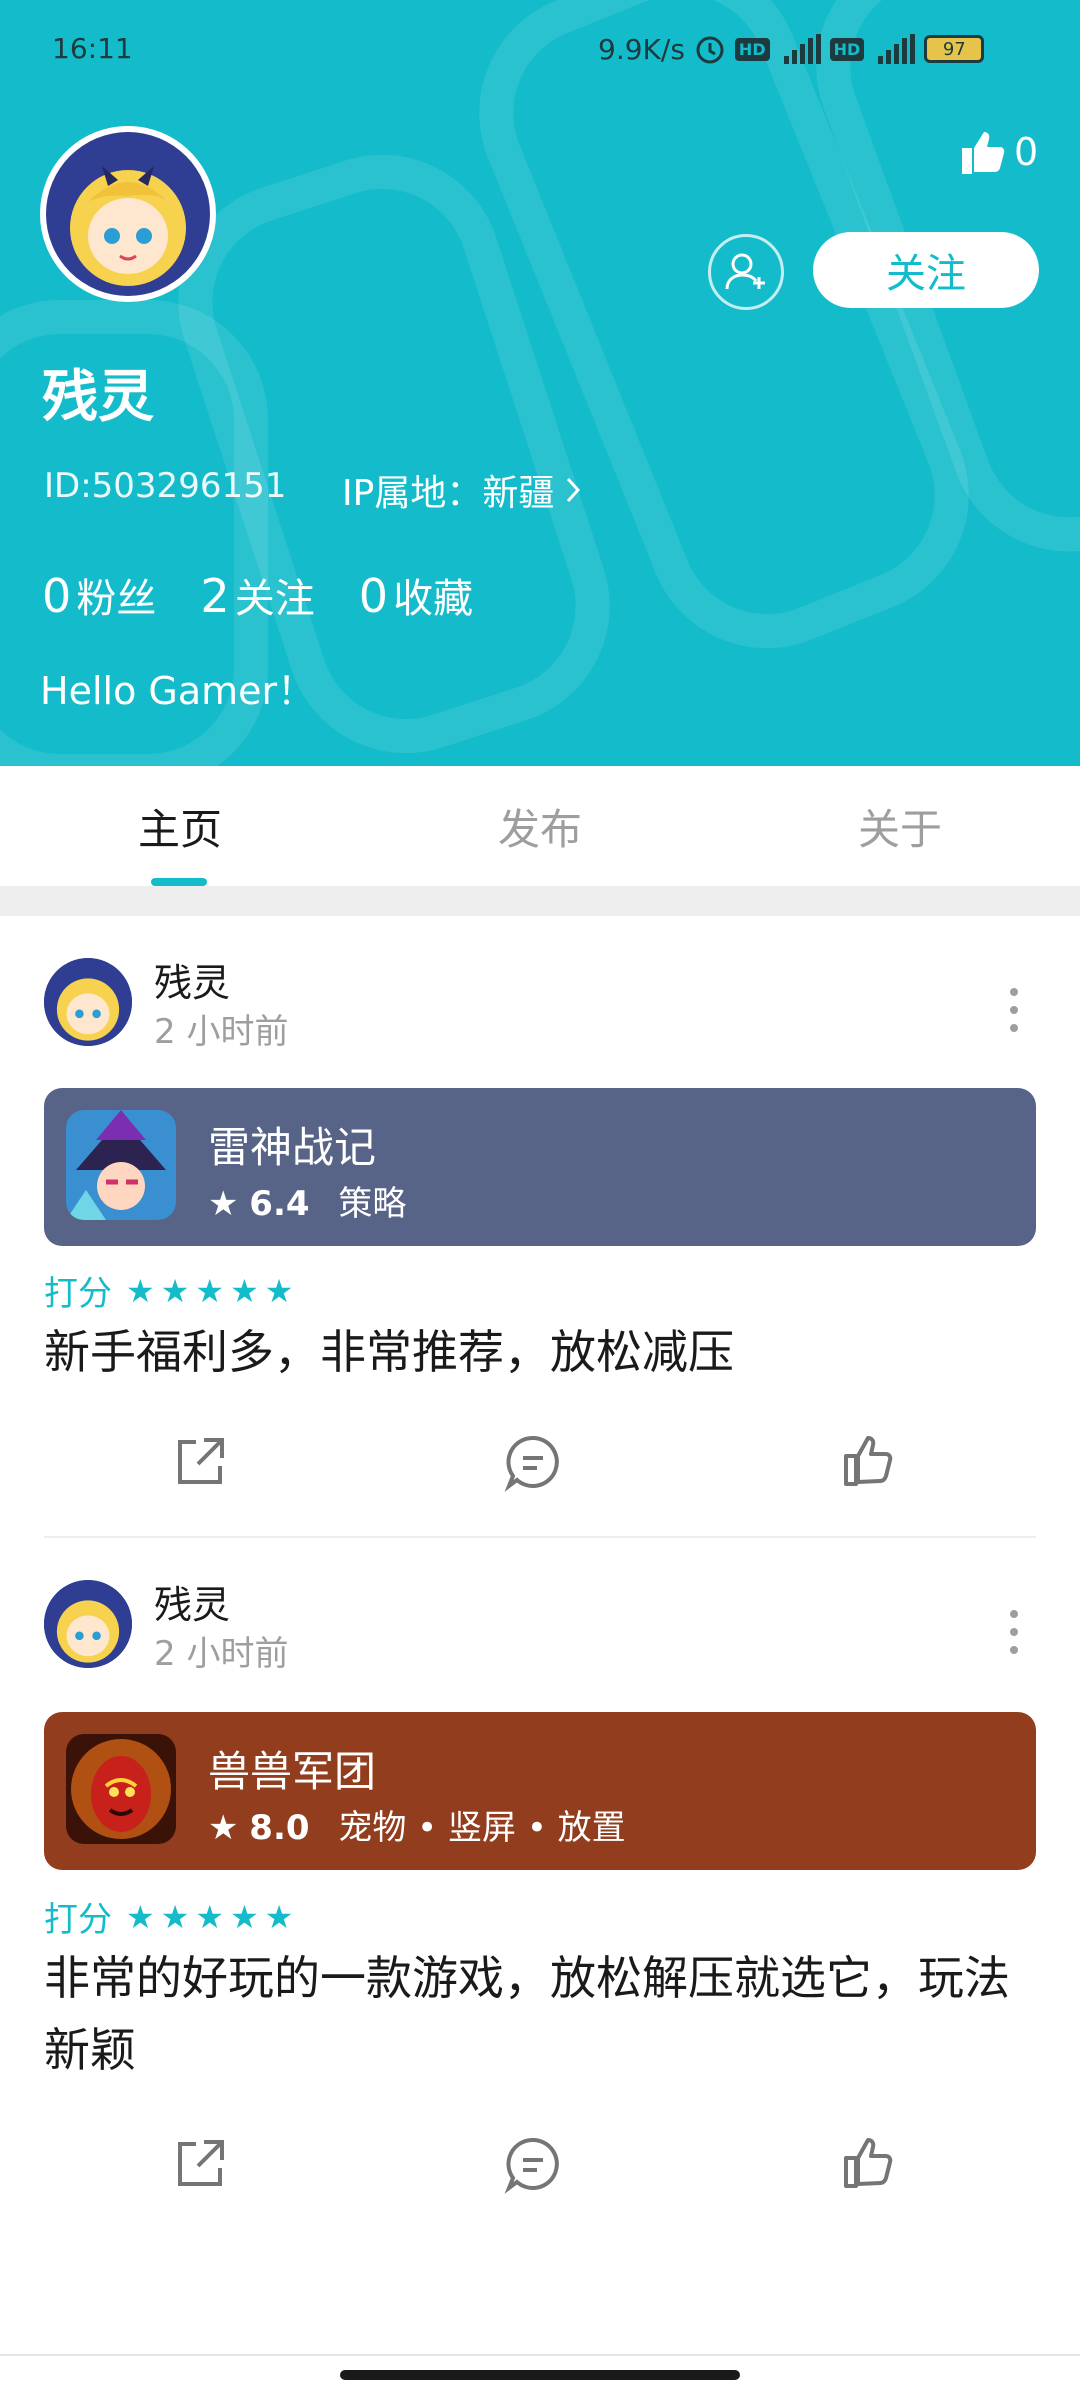  Describe the element at coordinates (926, 270) in the screenshot. I see `follow-button: 关注` at that location.